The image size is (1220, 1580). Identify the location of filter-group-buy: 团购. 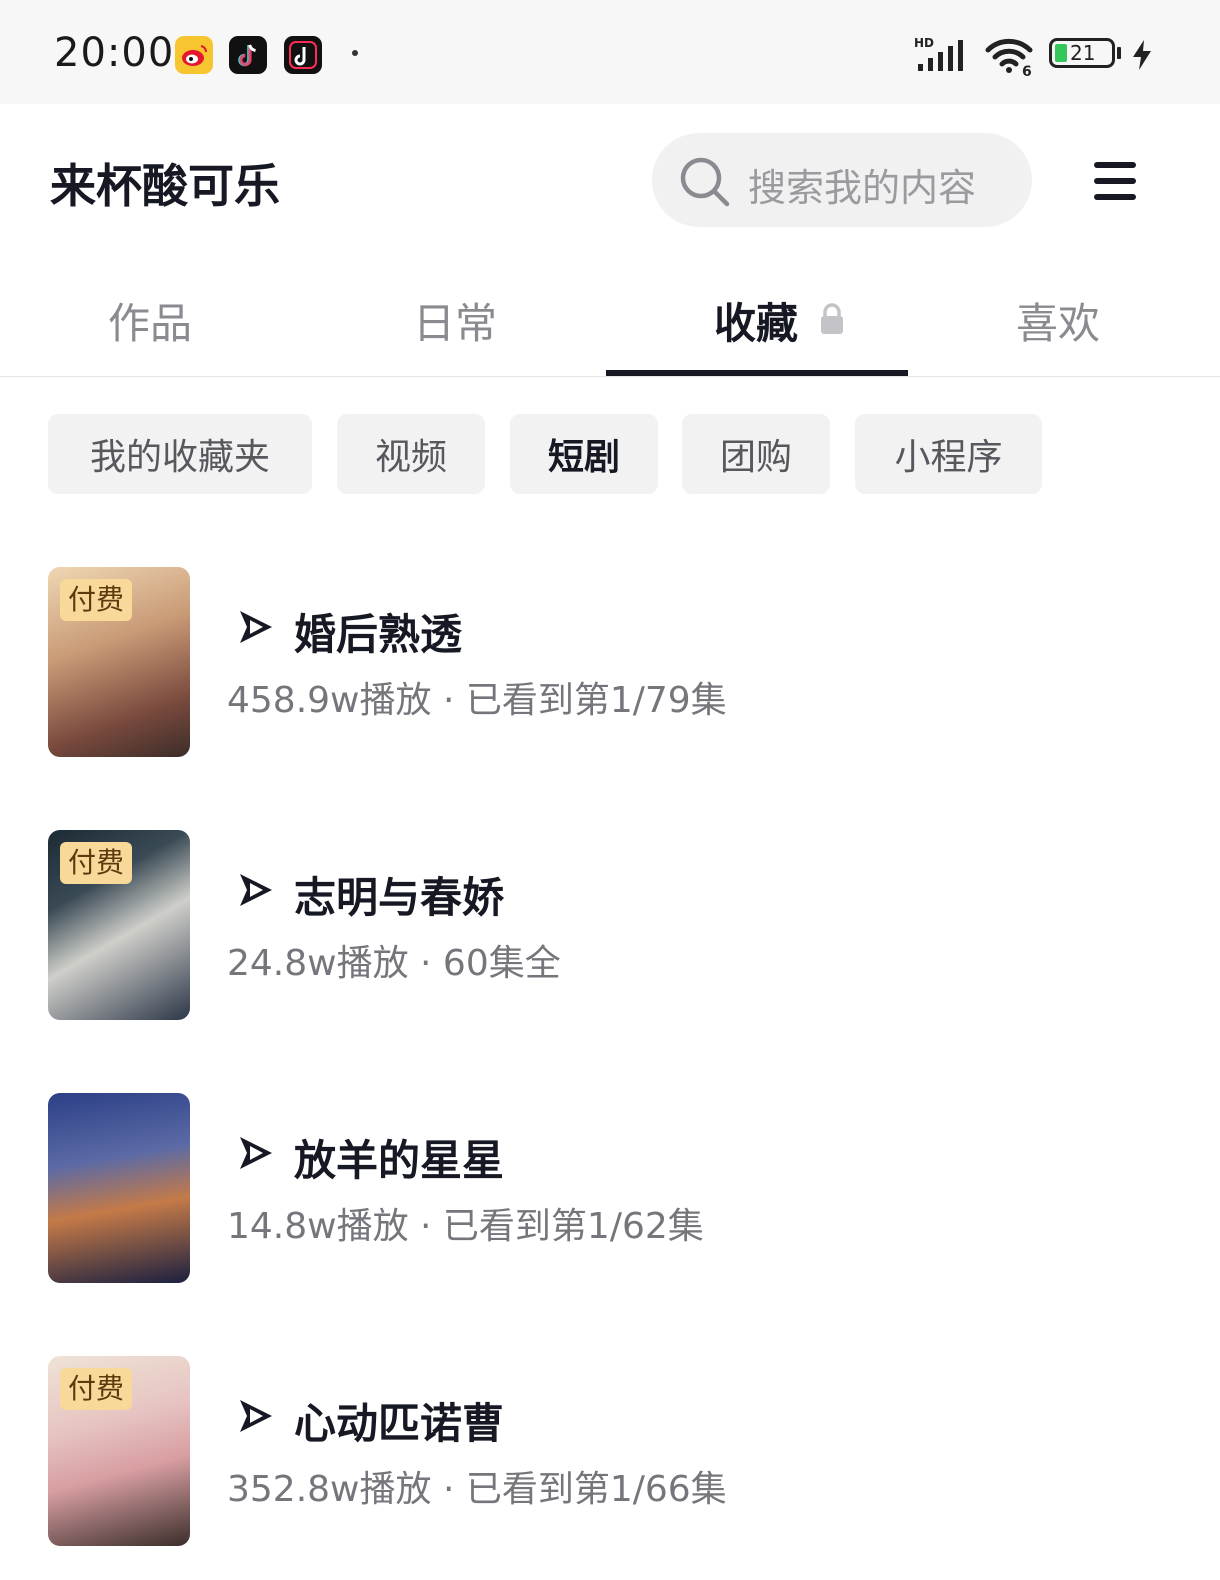
(756, 454).